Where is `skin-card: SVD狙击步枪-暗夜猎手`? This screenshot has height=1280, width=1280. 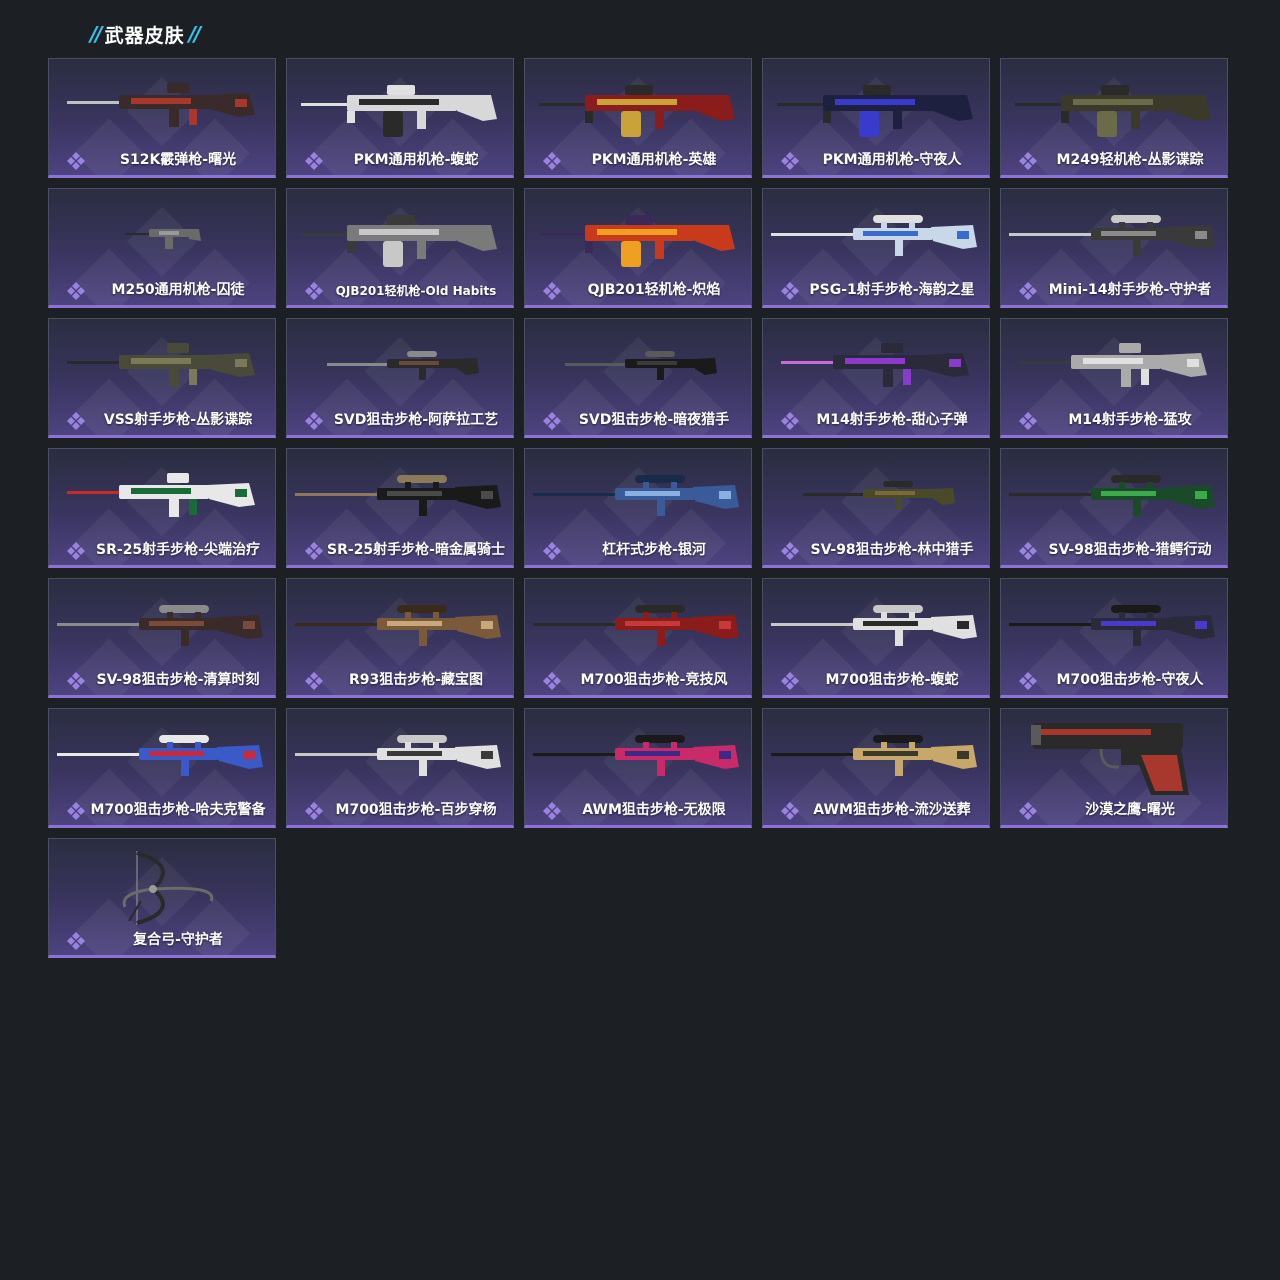 skin-card: SVD狙击步枪-暗夜猎手 is located at coordinates (638, 378).